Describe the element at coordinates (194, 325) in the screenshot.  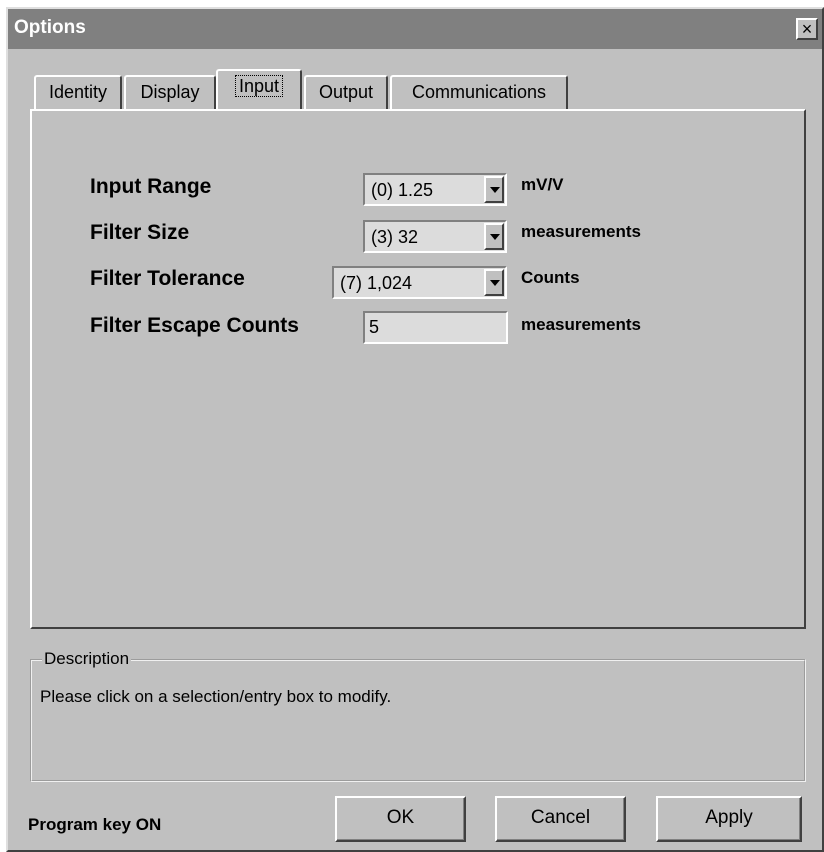
I see `filter-escape-counts-label: Filter Escape Counts` at that location.